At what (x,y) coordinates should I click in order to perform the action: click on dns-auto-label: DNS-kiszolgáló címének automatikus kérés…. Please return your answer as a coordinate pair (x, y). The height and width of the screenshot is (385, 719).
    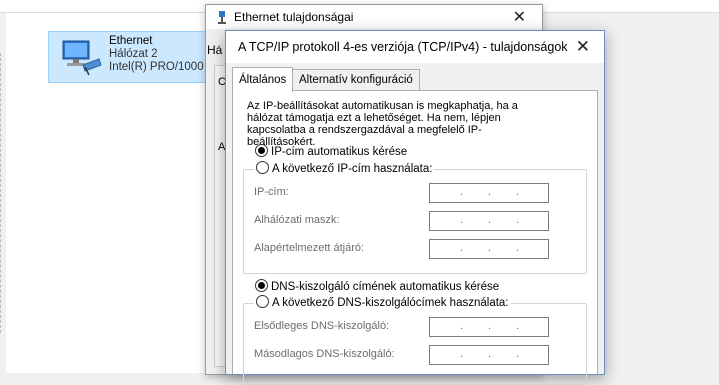
    Looking at the image, I should click on (385, 287).